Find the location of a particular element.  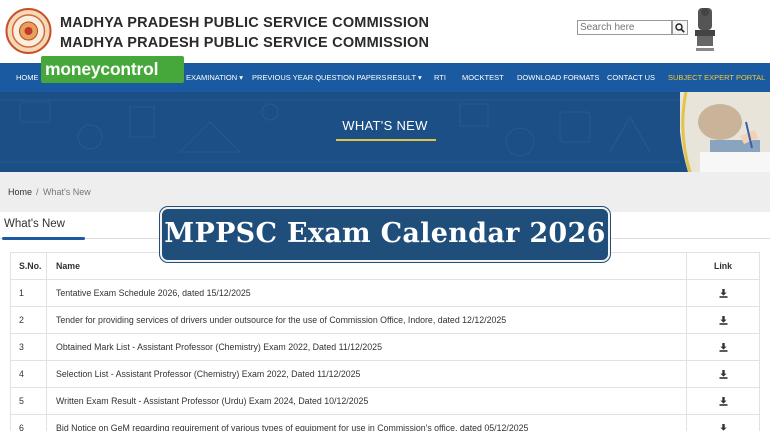

breadcrumb-current: What's New is located at coordinates (67, 192).